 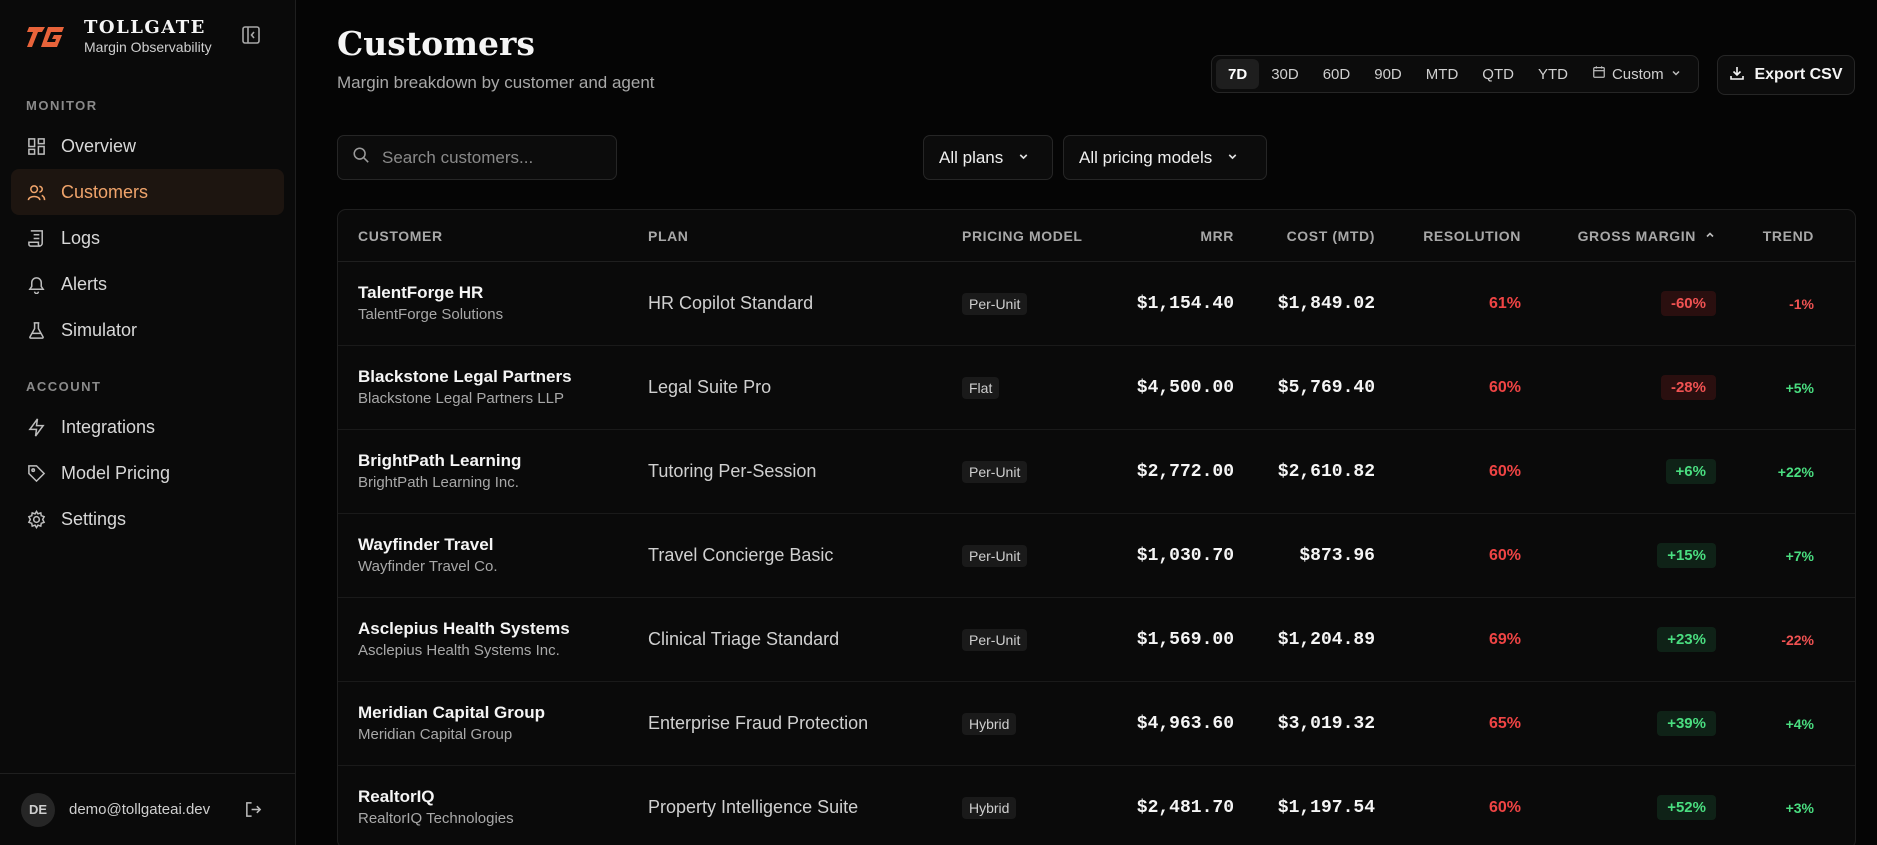 What do you see at coordinates (438, 482) in the screenshot?
I see `customer-company: BrightPath Learning Inc.` at bounding box center [438, 482].